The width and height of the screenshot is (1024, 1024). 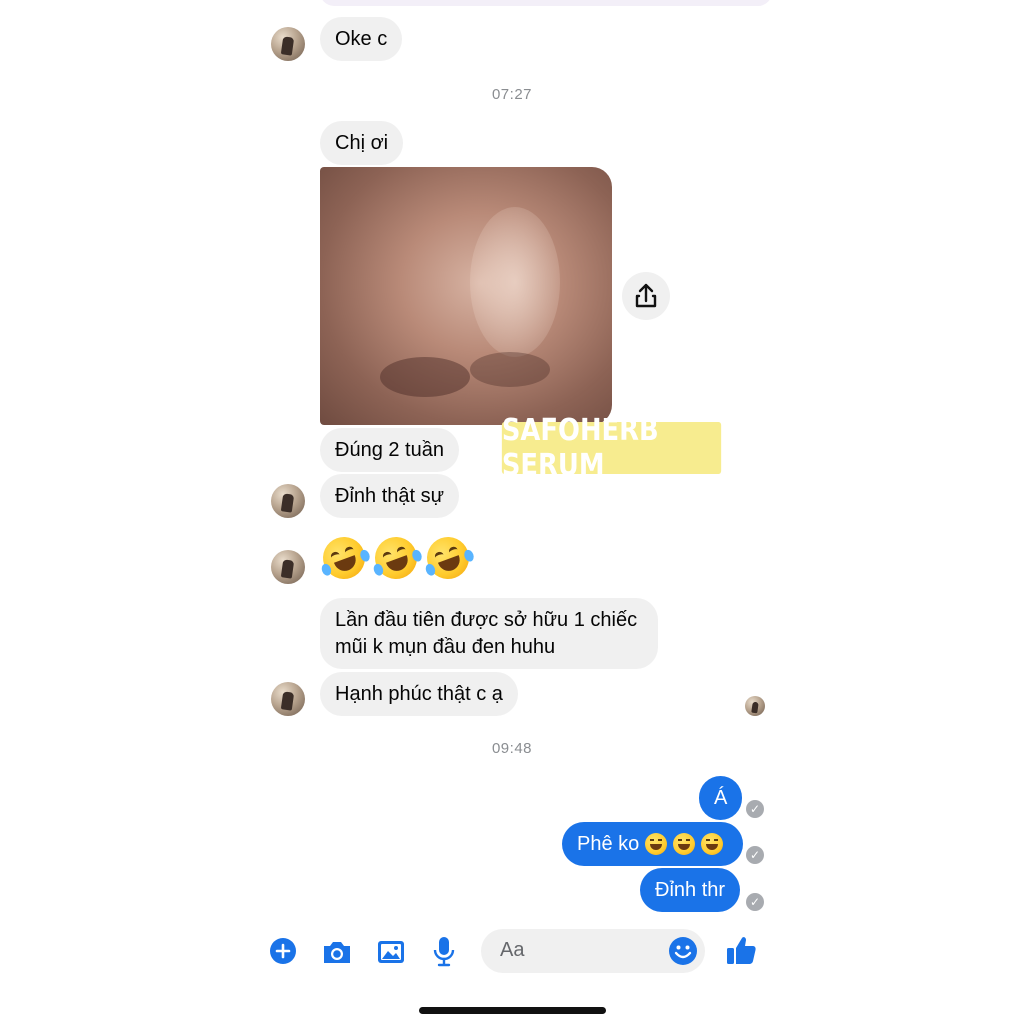 I want to click on seen-receipt-avatar, so click(x=755, y=706).